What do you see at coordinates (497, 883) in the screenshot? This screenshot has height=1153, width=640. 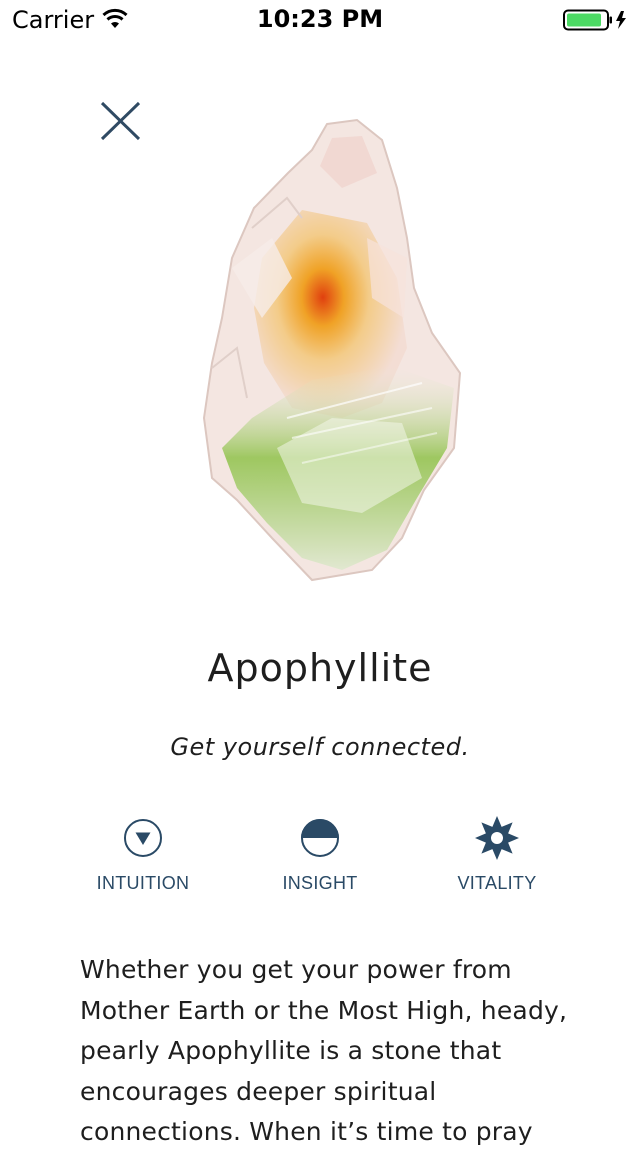 I see `attribute-label: VITALITY` at bounding box center [497, 883].